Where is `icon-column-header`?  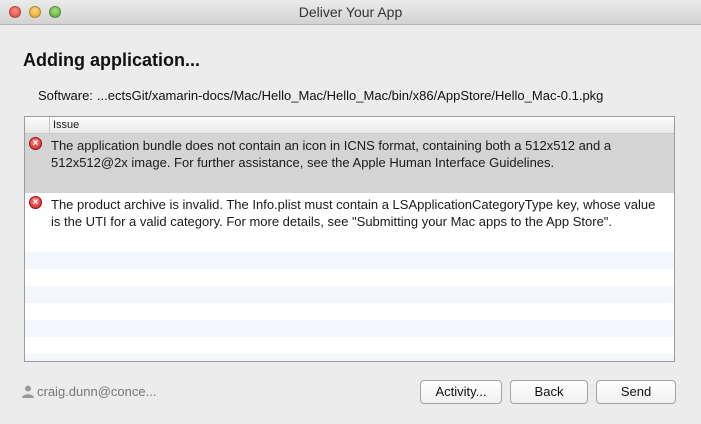
icon-column-header is located at coordinates (37, 125).